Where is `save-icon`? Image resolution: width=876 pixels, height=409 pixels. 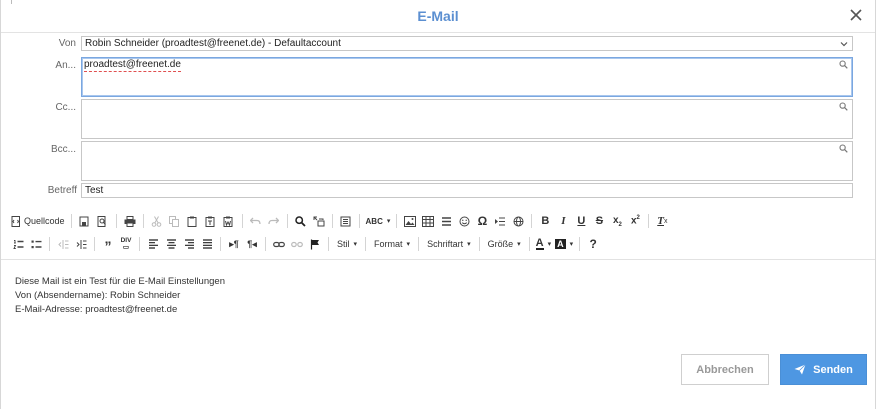 save-icon is located at coordinates (84, 221).